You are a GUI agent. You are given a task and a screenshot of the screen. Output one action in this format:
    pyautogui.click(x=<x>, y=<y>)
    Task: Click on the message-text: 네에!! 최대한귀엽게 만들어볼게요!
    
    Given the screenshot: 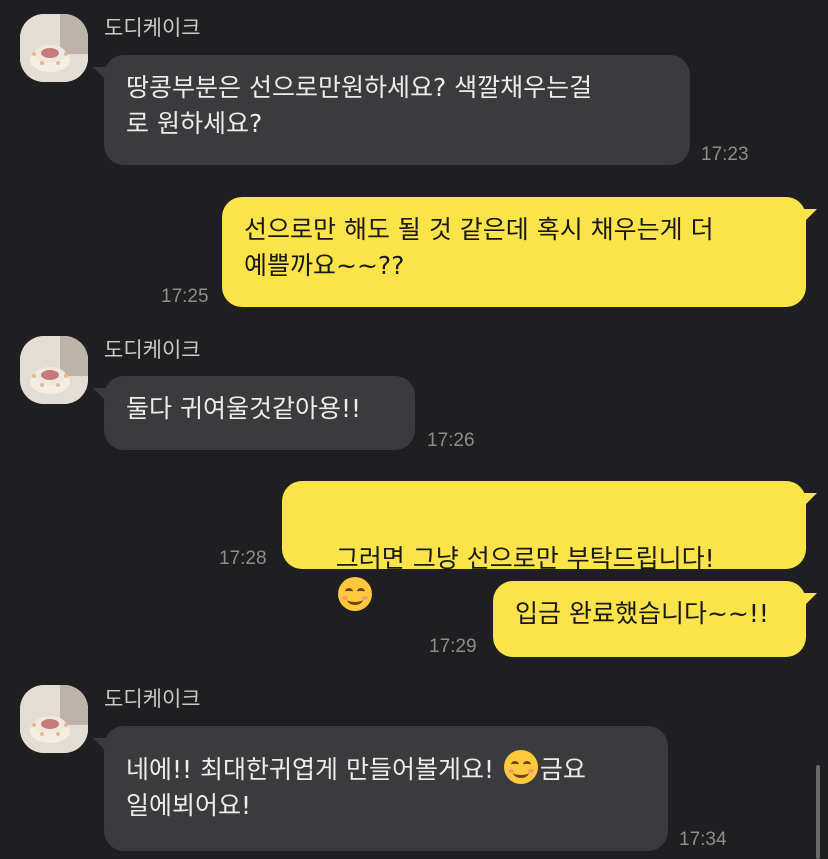 What is the action you would take?
    pyautogui.click(x=310, y=769)
    